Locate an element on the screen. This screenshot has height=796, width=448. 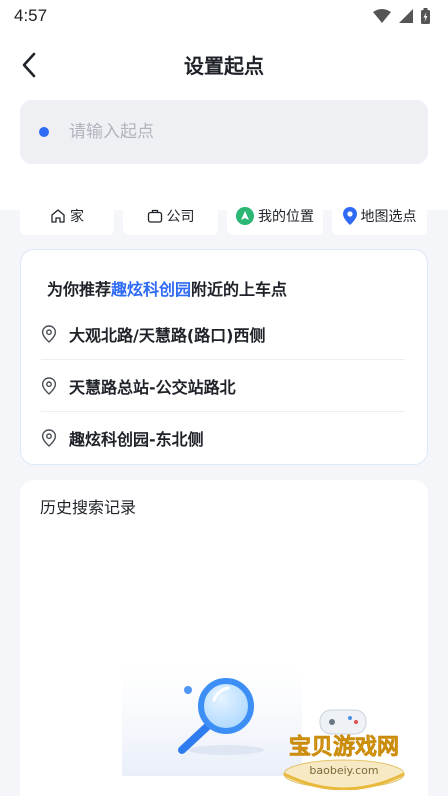
status-icons is located at coordinates (401, 16).